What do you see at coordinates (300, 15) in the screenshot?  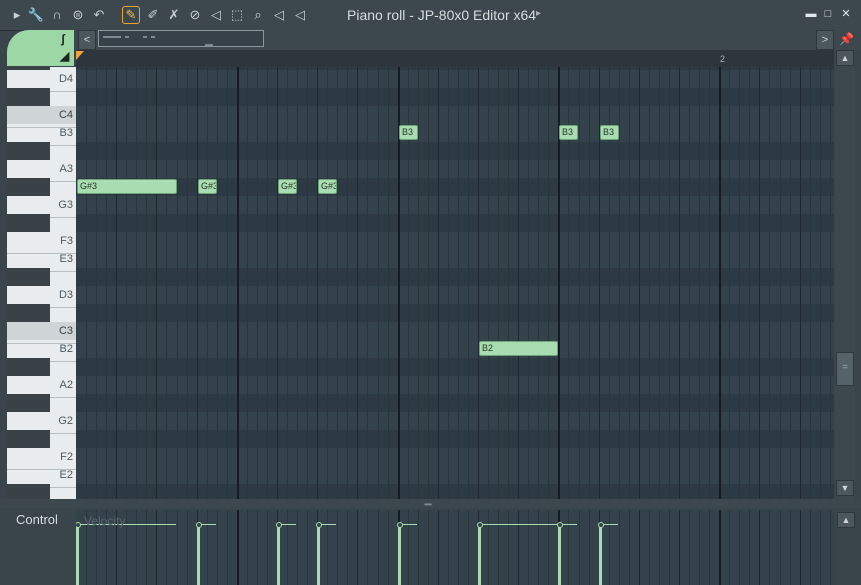 I see `speaker-icon: ◁` at bounding box center [300, 15].